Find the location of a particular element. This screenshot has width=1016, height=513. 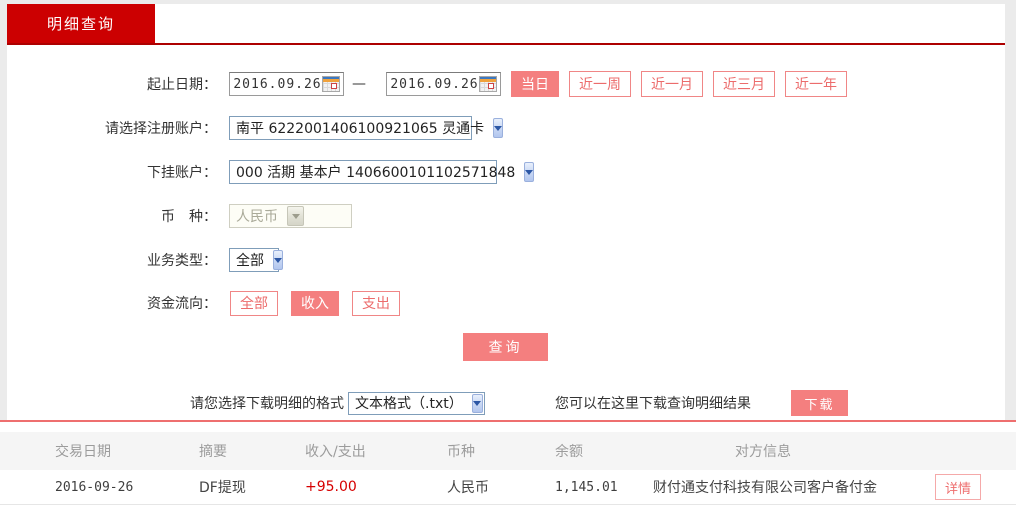

fund-flow-expense-button: 支出 is located at coordinates (376, 303).